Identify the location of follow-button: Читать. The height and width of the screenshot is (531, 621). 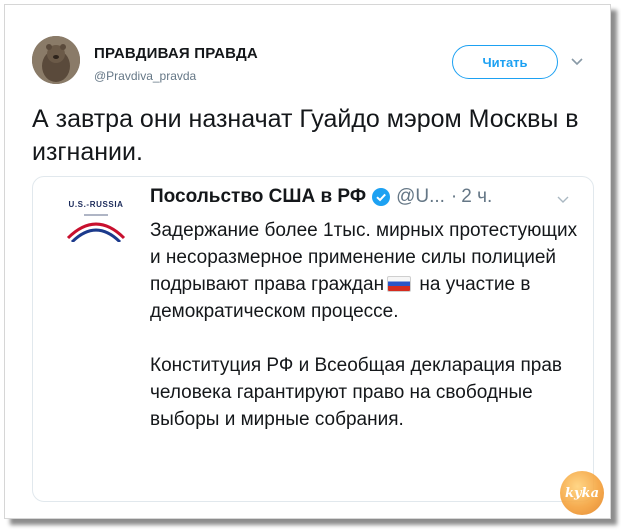
(505, 62).